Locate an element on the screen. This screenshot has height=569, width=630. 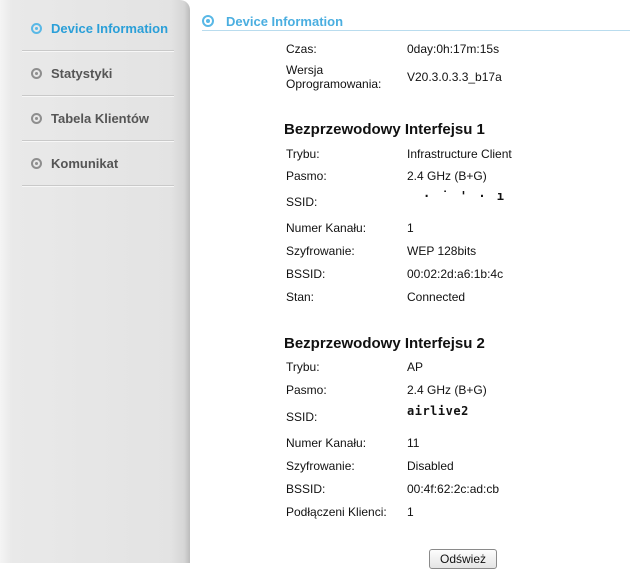
page-title: Device Information is located at coordinates (285, 21).